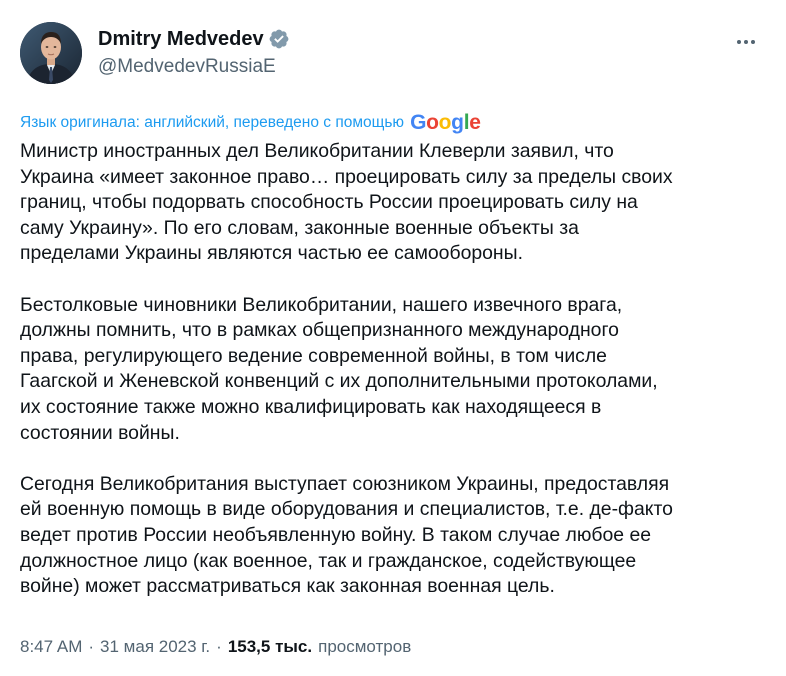 Image resolution: width=786 pixels, height=676 pixels. I want to click on author-name-row: Dmitry Medvedev, so click(194, 39).